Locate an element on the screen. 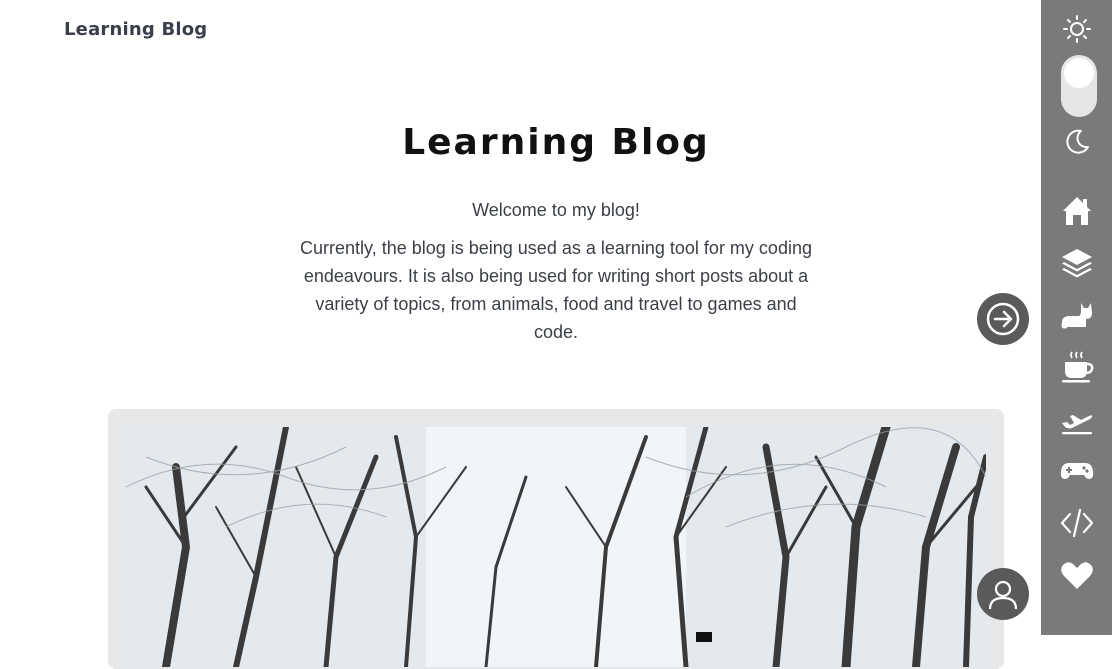 This screenshot has width=1112, height=669. airplane-icon is located at coordinates (1077, 419).